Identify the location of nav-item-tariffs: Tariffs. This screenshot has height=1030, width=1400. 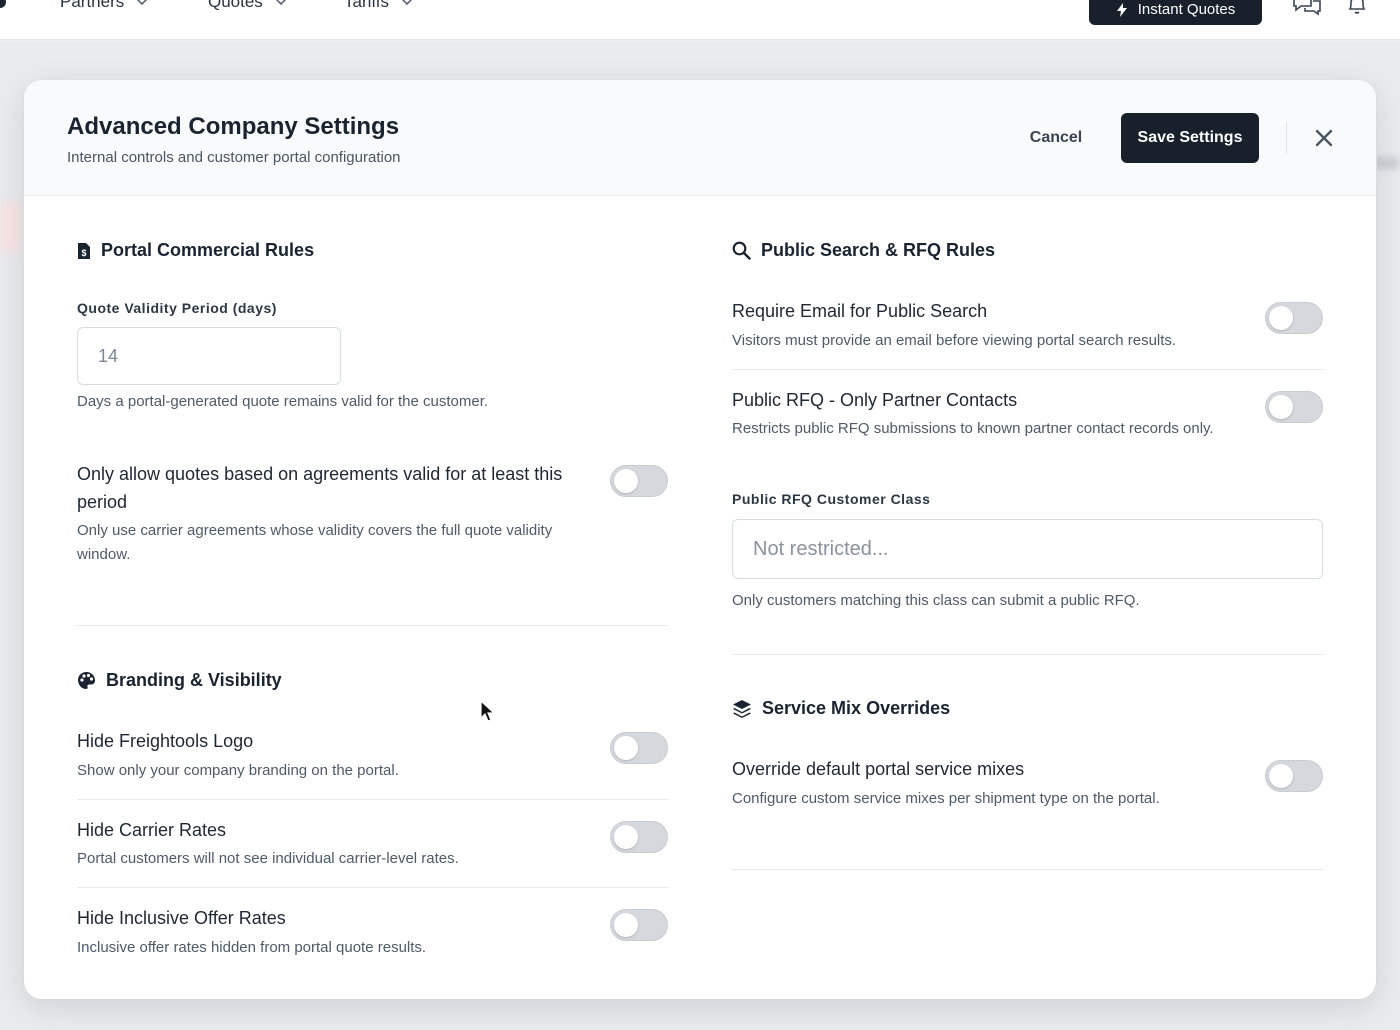
(378, 6).